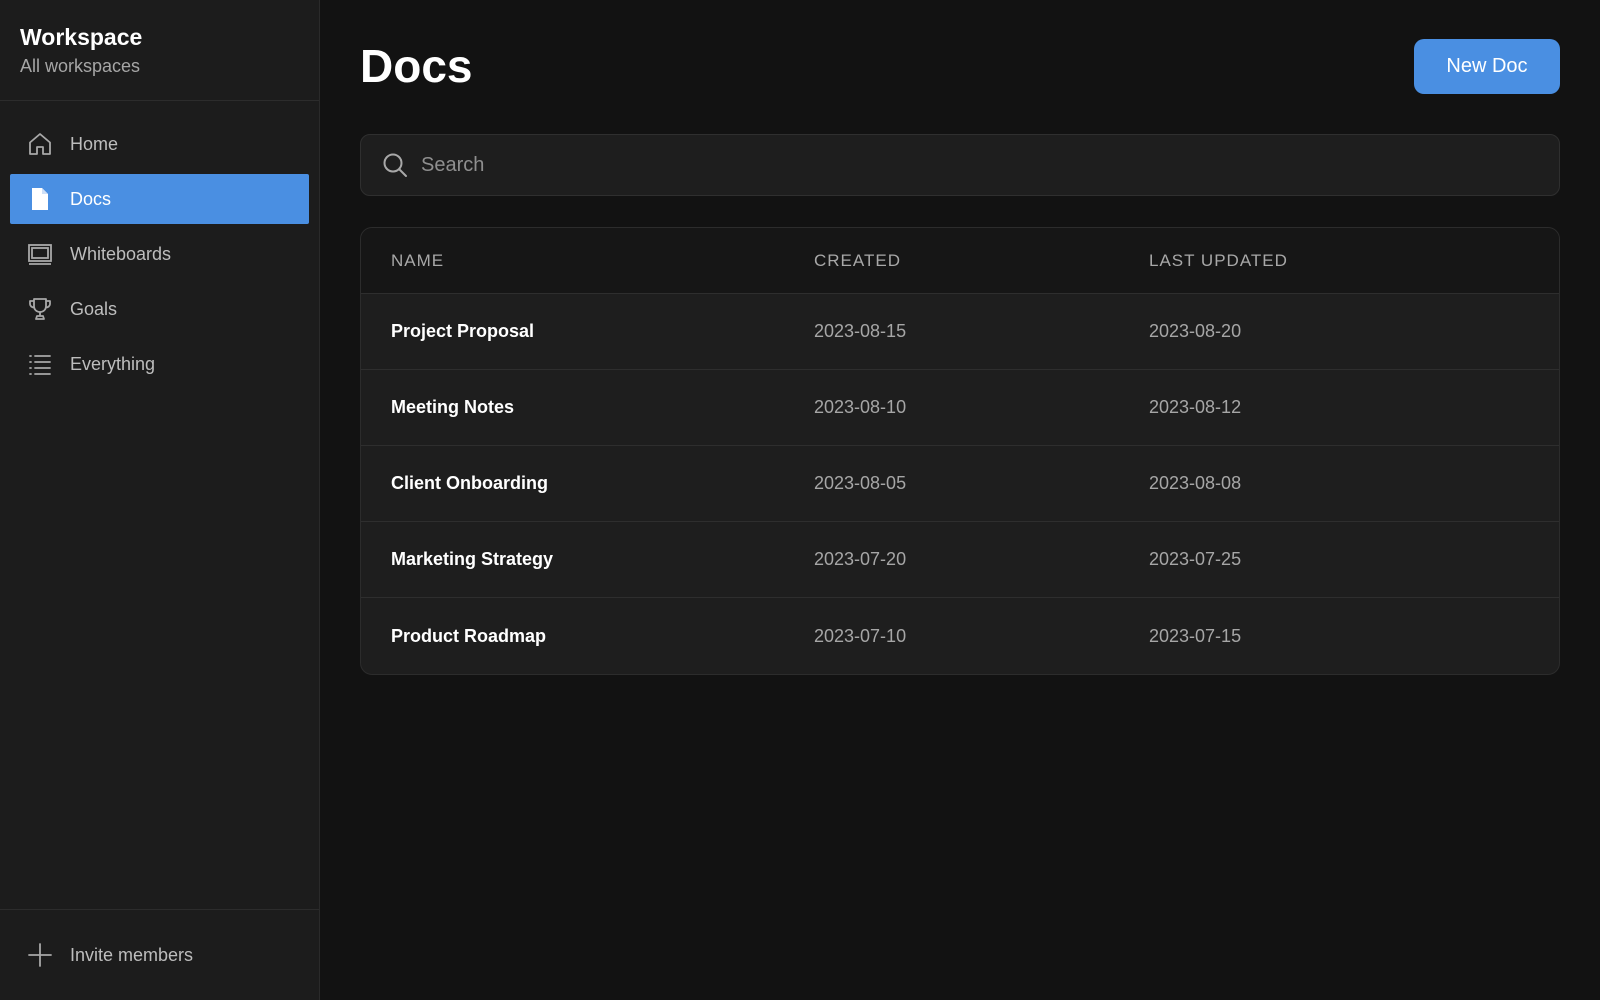  Describe the element at coordinates (469, 635) in the screenshot. I see `doc-name: Product Roadmap` at that location.